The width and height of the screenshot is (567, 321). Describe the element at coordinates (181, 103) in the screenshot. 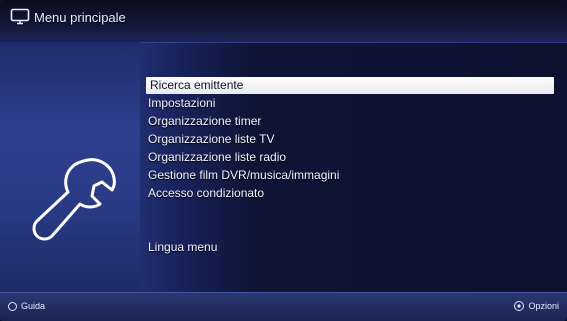

I see `menu-item-impostazioni: Impostazioni` at that location.